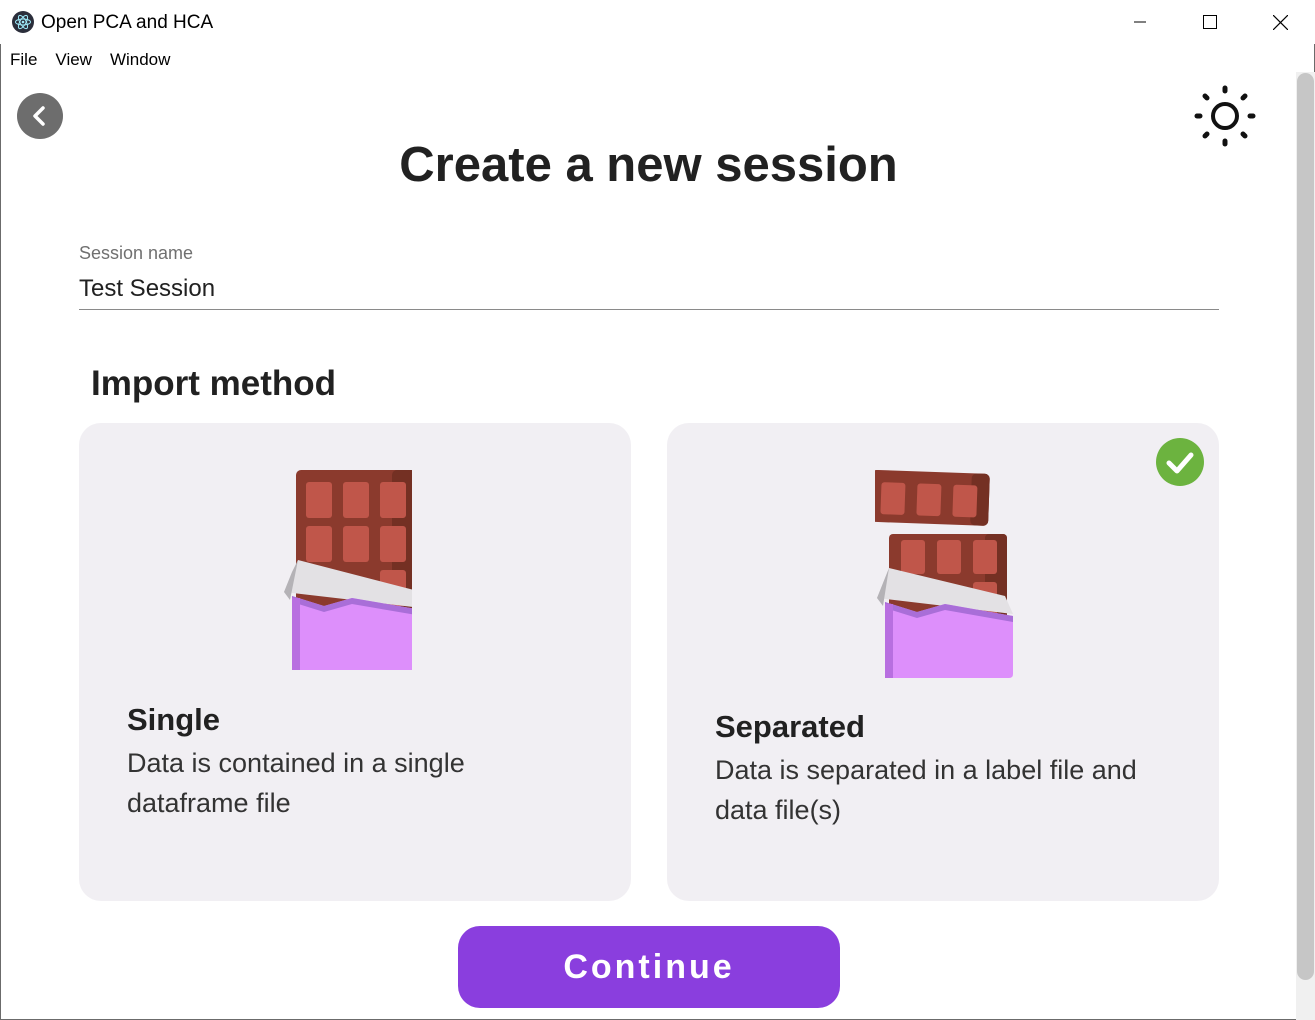 Image resolution: width=1315 pixels, height=1020 pixels. I want to click on scrollbar-thumb, so click(1305, 526).